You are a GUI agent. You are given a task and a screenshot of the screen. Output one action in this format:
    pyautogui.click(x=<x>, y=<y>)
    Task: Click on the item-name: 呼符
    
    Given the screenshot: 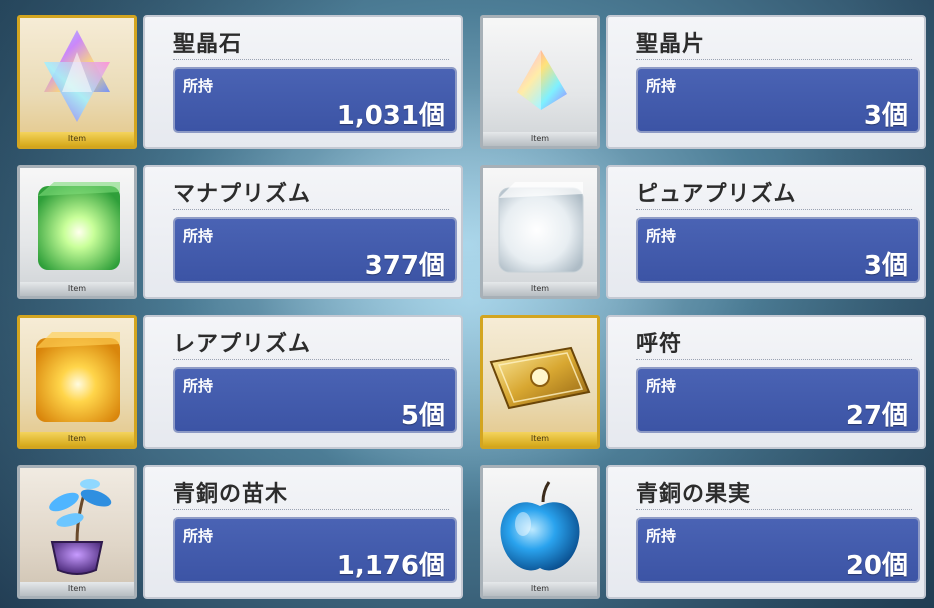 What is the action you would take?
    pyautogui.click(x=659, y=344)
    